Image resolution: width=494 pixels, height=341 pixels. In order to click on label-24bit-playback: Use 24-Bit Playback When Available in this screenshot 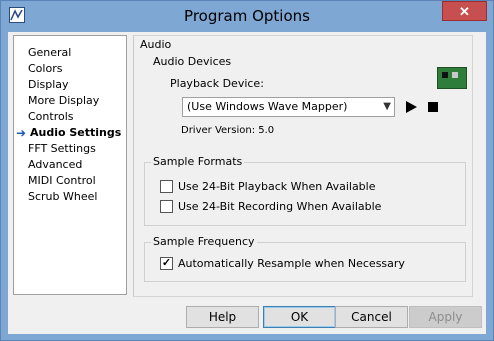, I will do `click(276, 186)`.